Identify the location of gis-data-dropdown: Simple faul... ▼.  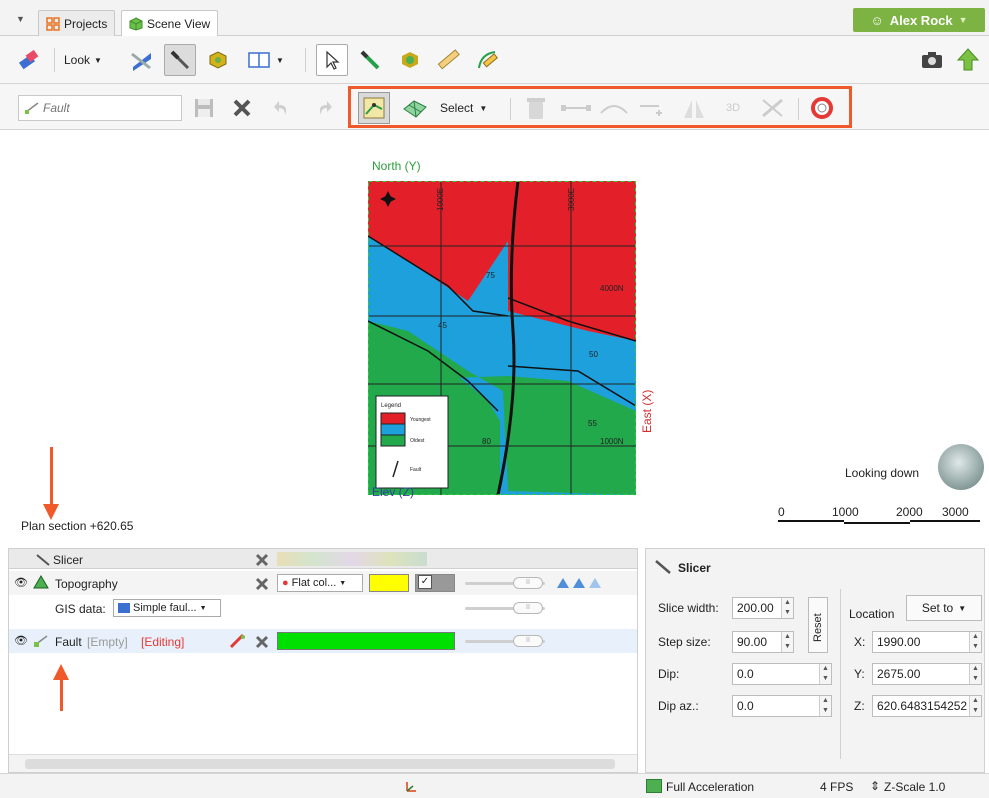
(167, 608).